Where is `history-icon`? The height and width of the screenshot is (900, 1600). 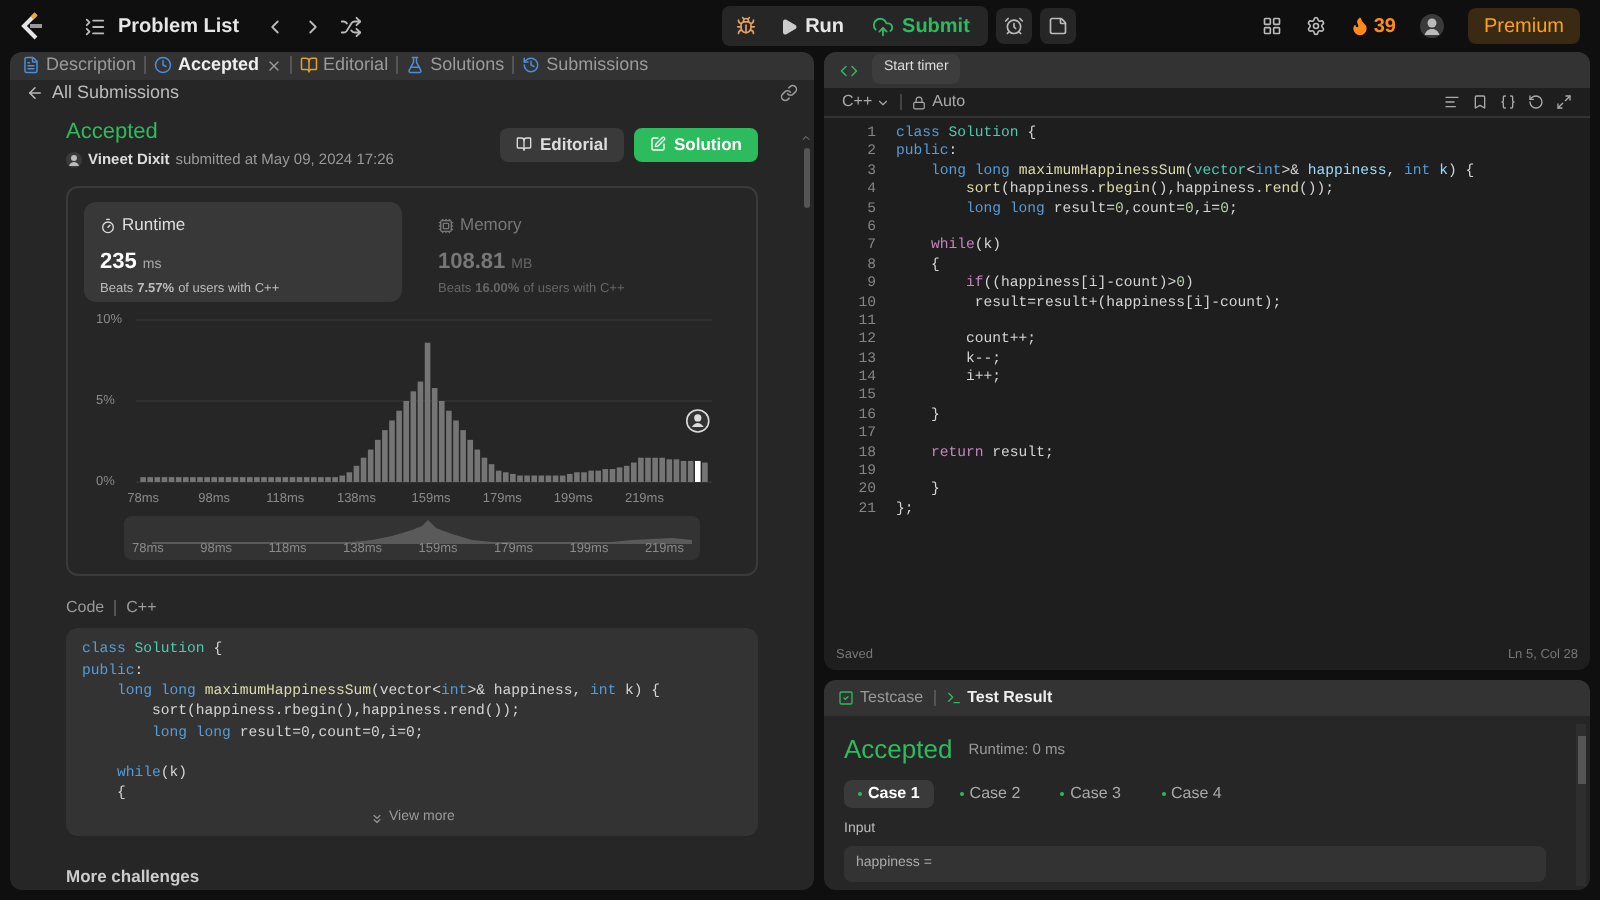 history-icon is located at coordinates (531, 65).